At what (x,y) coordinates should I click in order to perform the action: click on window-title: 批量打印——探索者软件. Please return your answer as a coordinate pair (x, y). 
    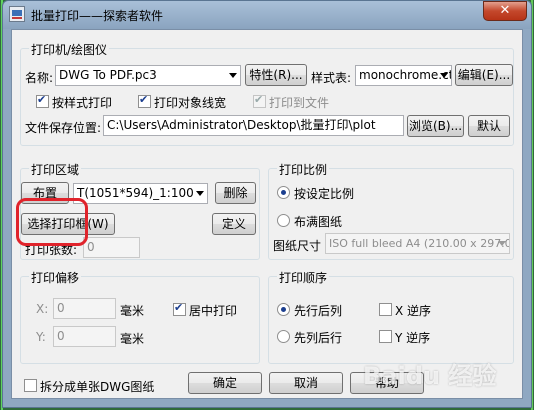
    Looking at the image, I should click on (97, 16).